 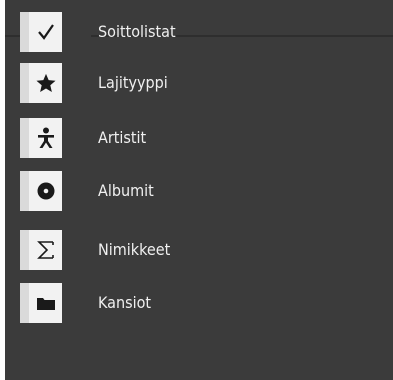 What do you see at coordinates (126, 190) in the screenshot?
I see `menu-item-label: Albumit` at bounding box center [126, 190].